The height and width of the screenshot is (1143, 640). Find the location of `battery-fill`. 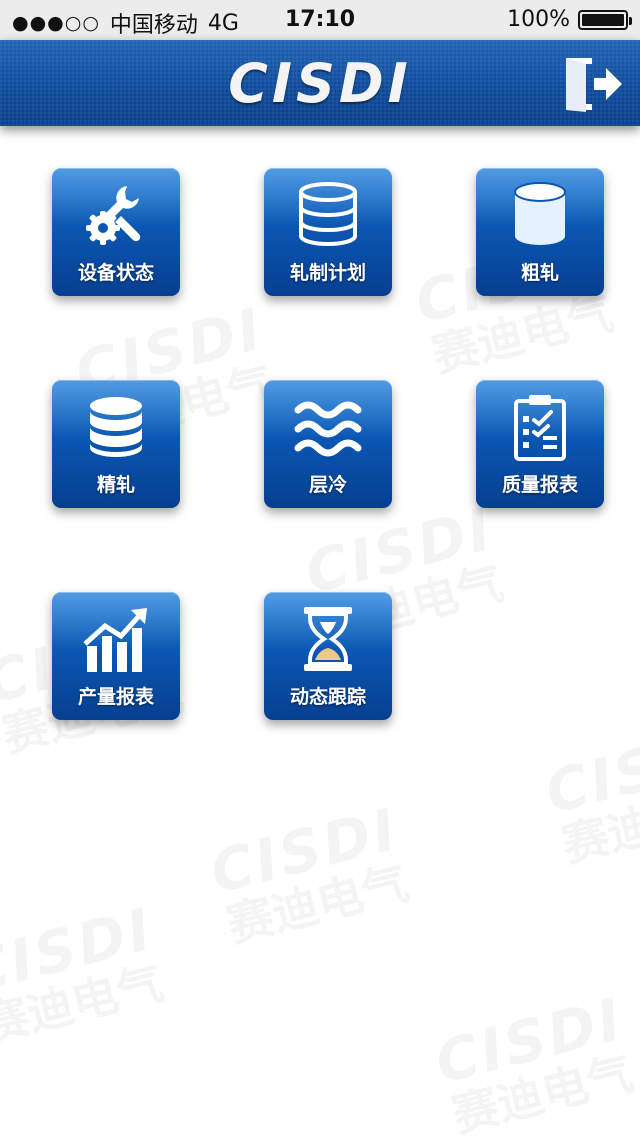

battery-fill is located at coordinates (603, 19).